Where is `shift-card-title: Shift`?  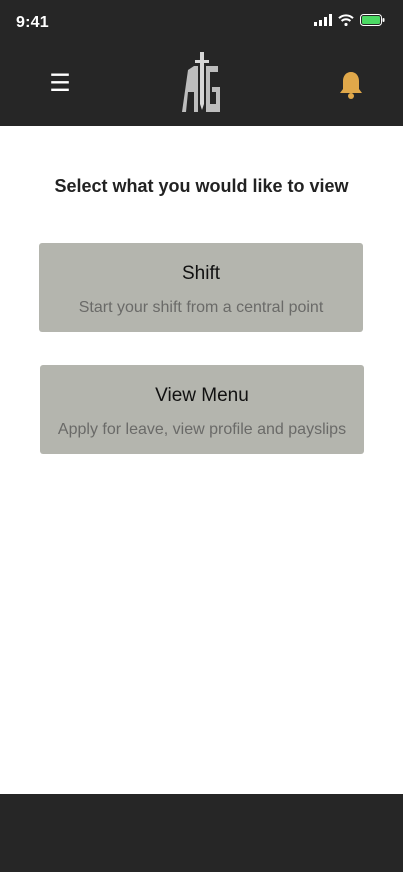 shift-card-title: Shift is located at coordinates (201, 273).